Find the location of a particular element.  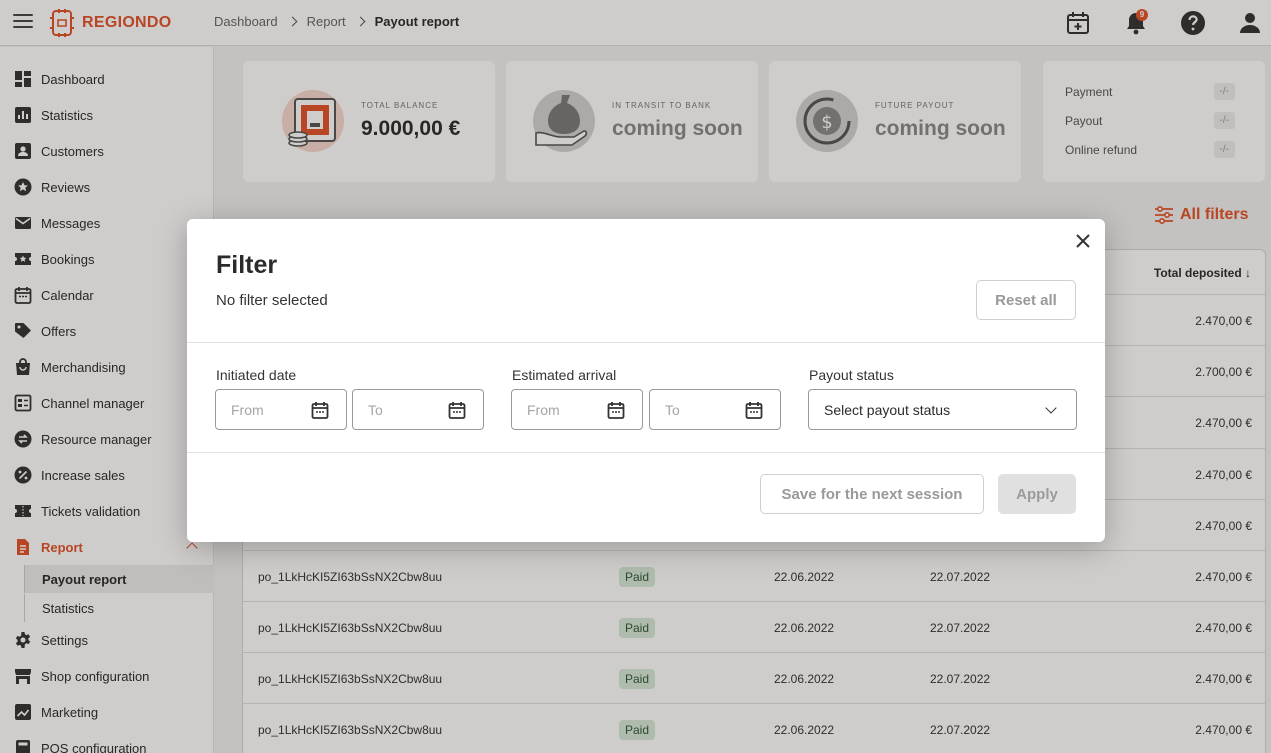

modal-subtitle: No filter selected is located at coordinates (272, 300).